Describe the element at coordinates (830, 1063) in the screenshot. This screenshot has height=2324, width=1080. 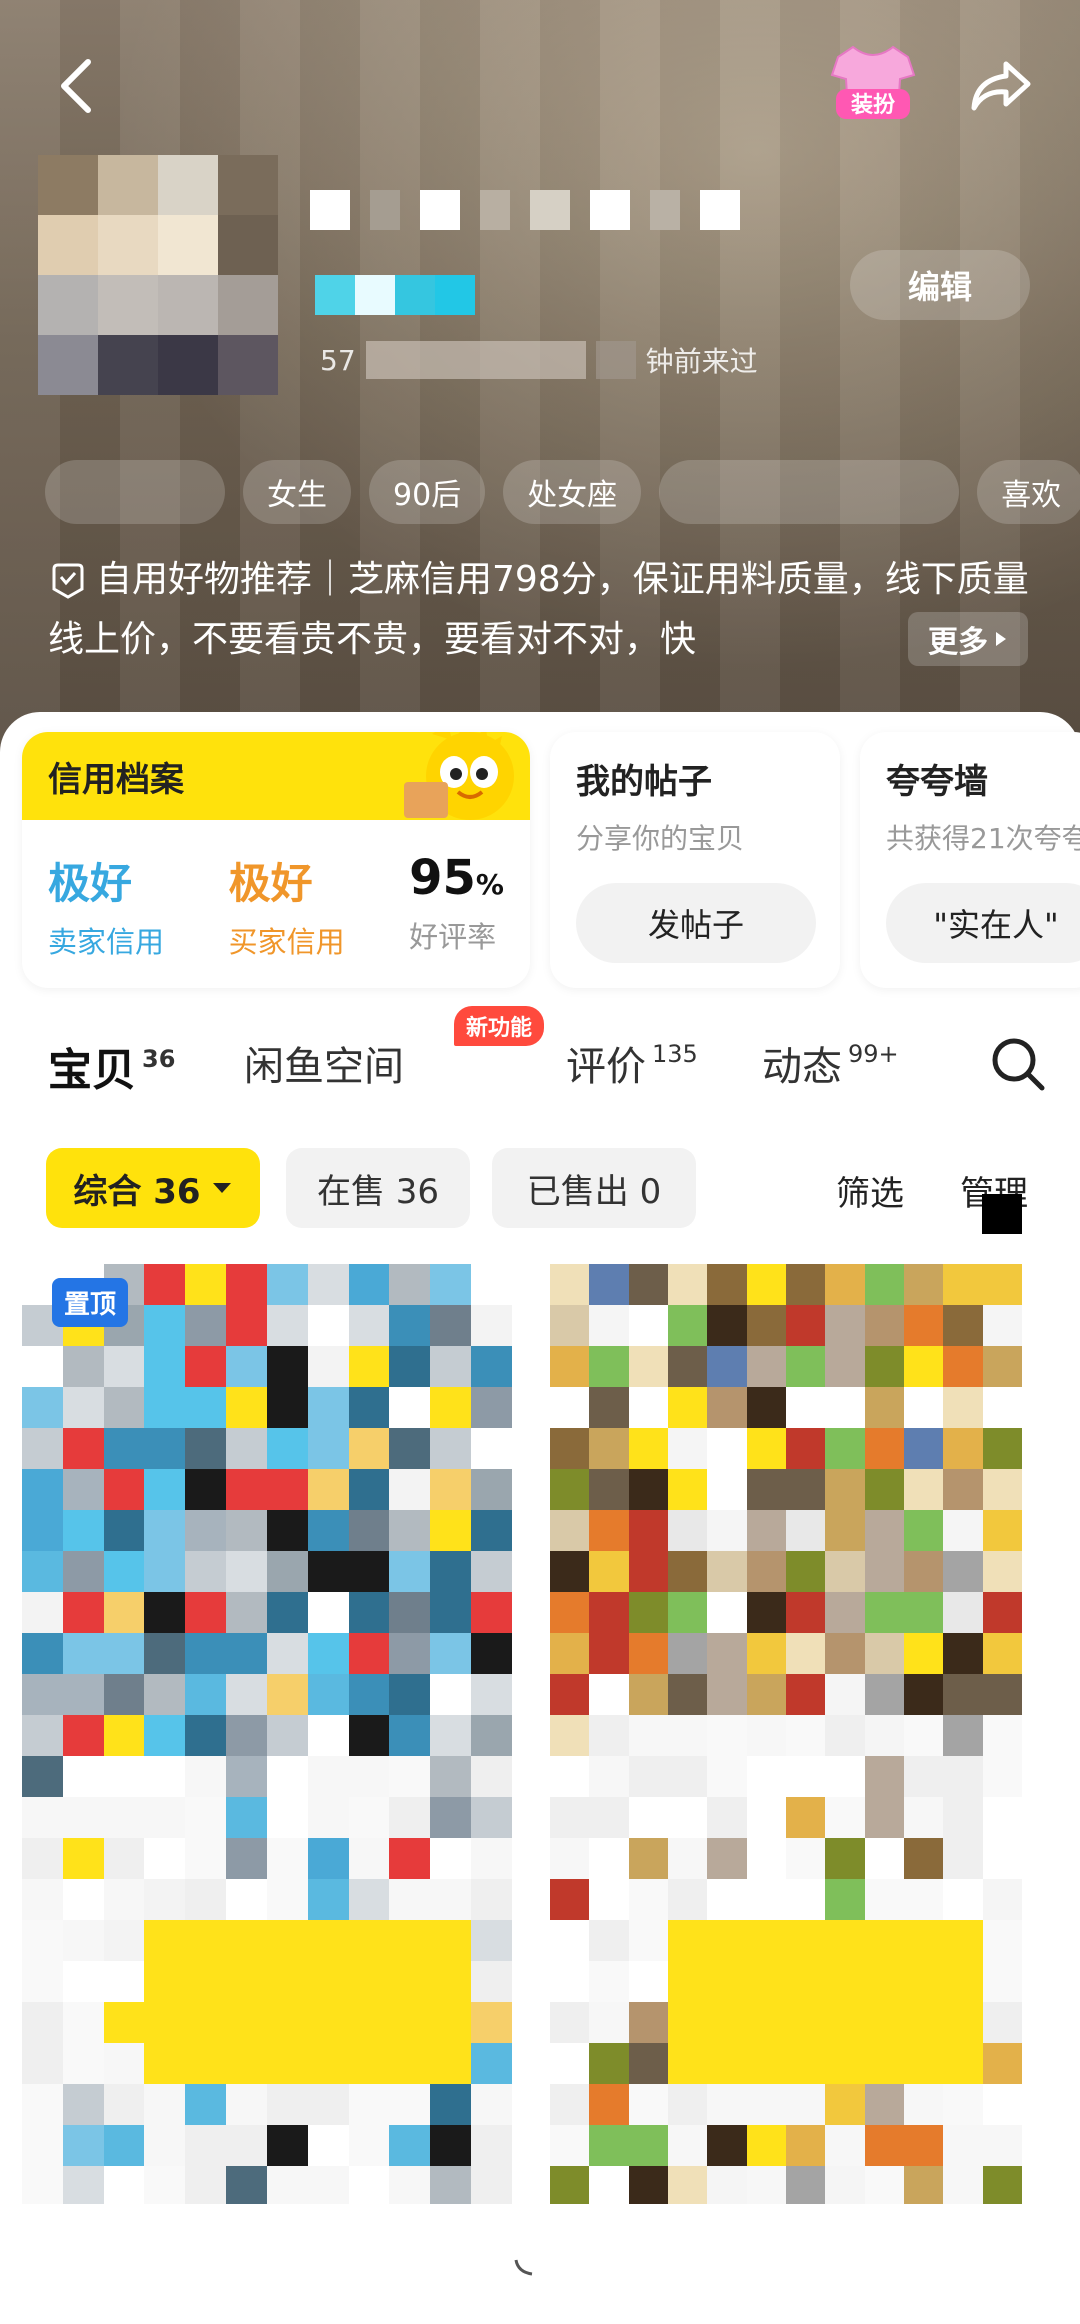
I see `tab-activity: 动态 99+` at that location.